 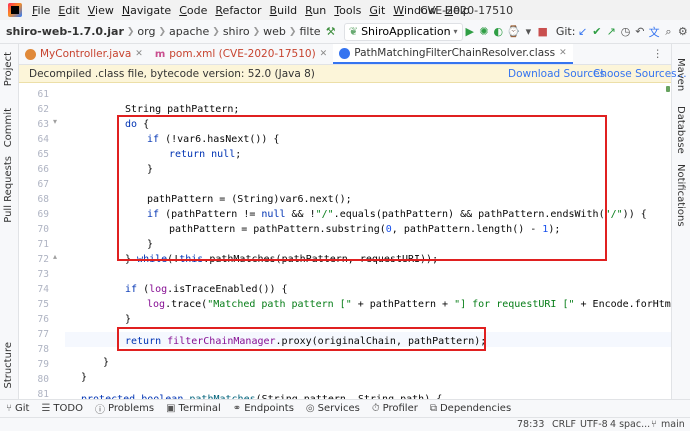 I want to click on endpoints-icon: ⚭, so click(x=237, y=408).